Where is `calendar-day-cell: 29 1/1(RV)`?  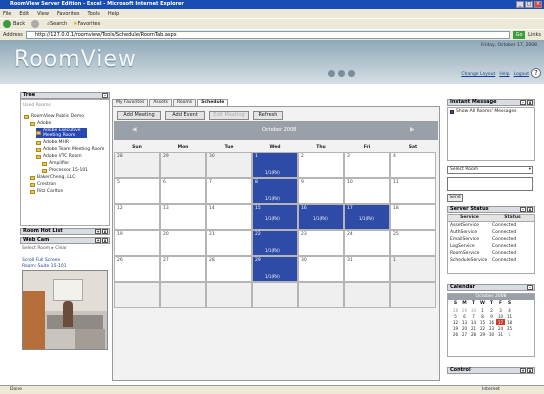 calendar-day-cell: 29 1/1(RV) is located at coordinates (275, 269).